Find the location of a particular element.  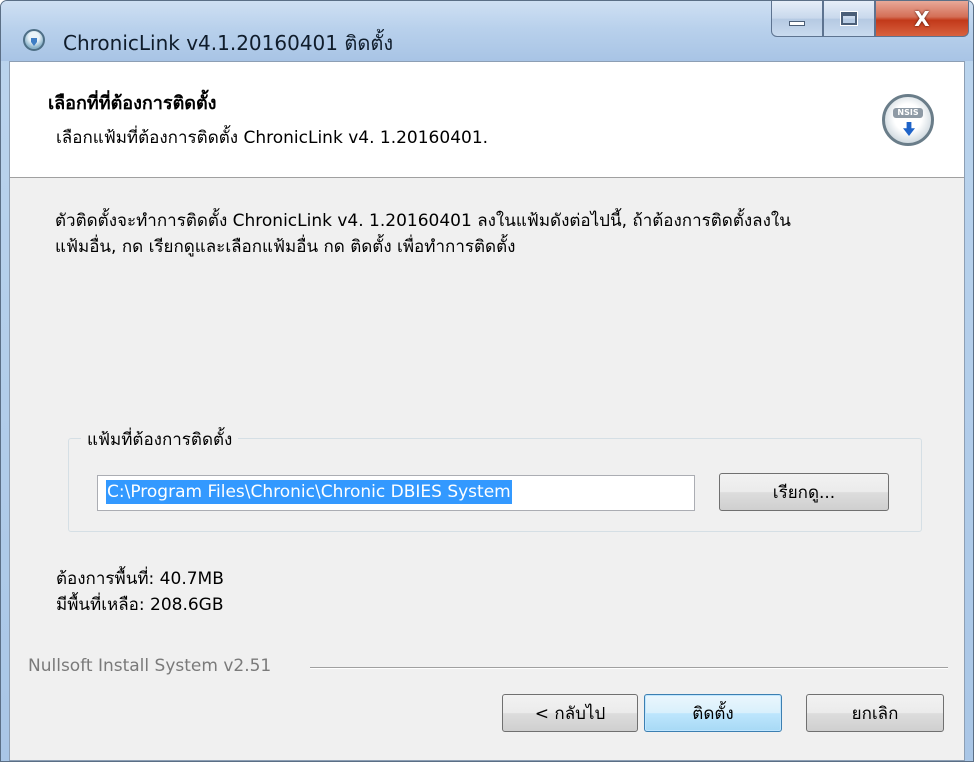

title-bar: ChronicLink v4.1.20160401 ติดตั้ง X is located at coordinates (487, 31).